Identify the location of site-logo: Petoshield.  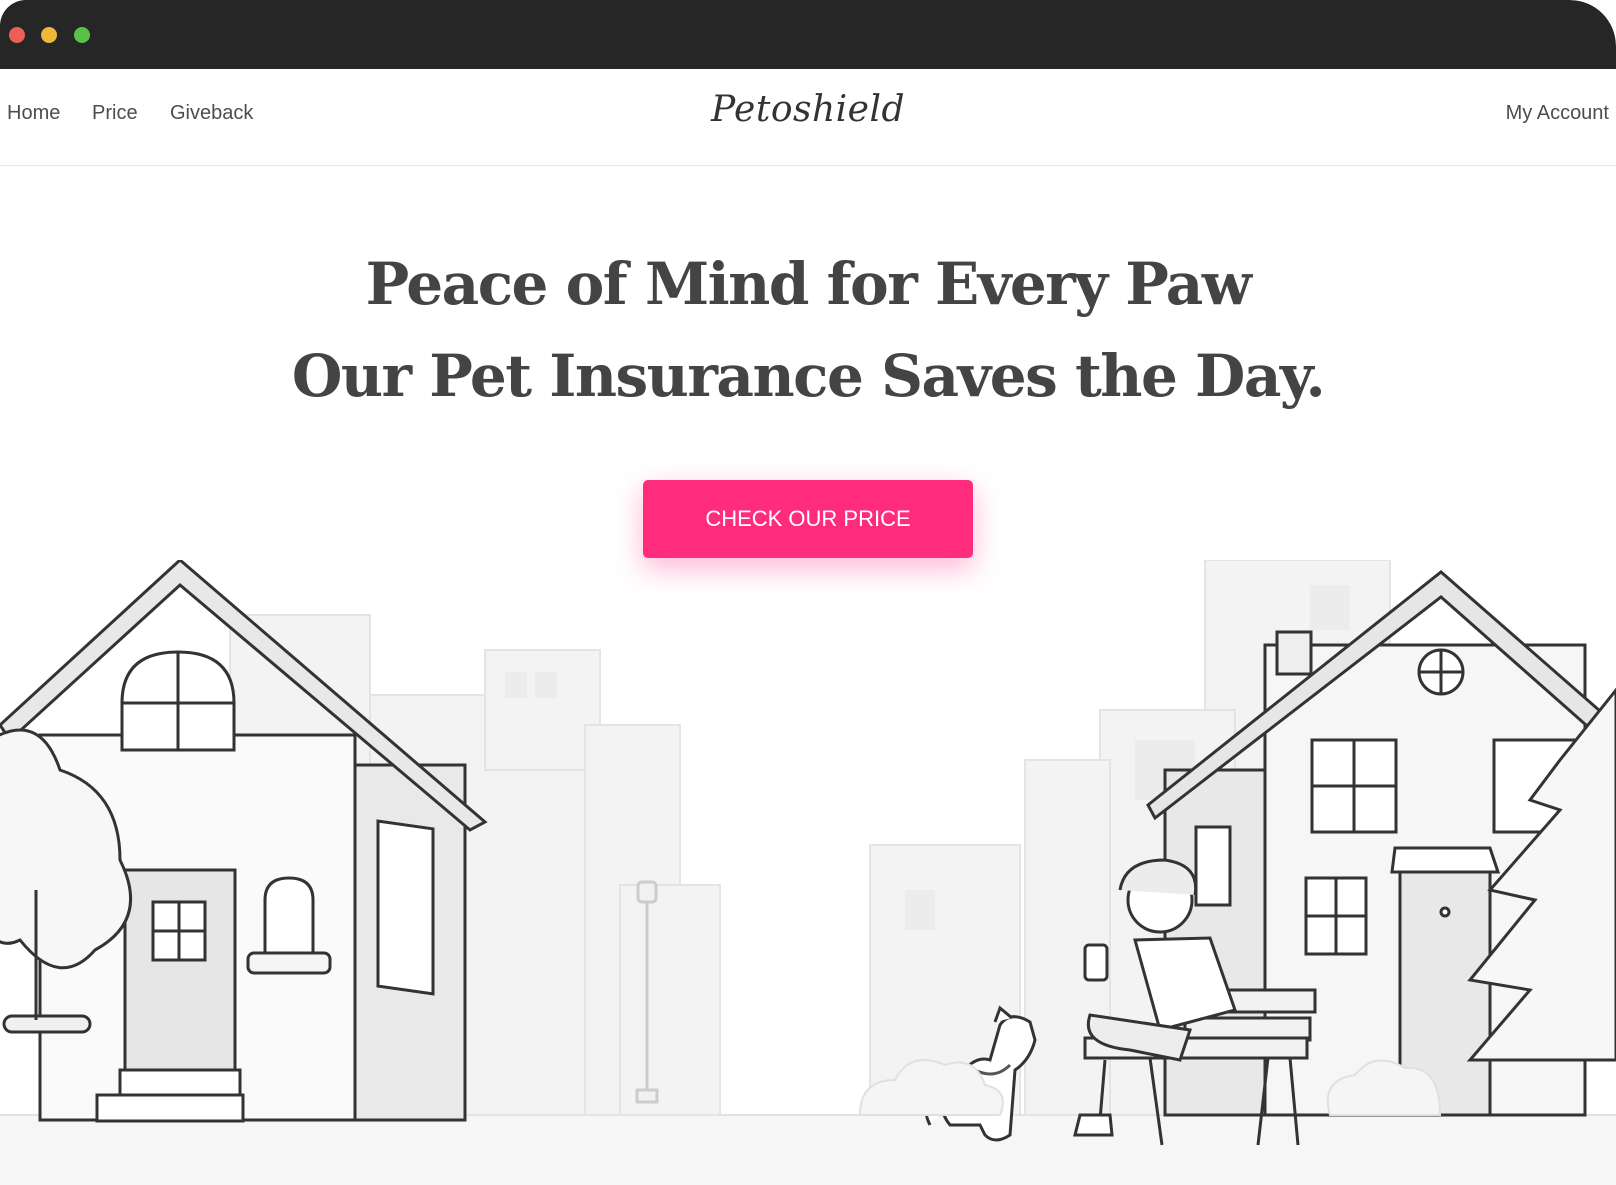
(808, 109).